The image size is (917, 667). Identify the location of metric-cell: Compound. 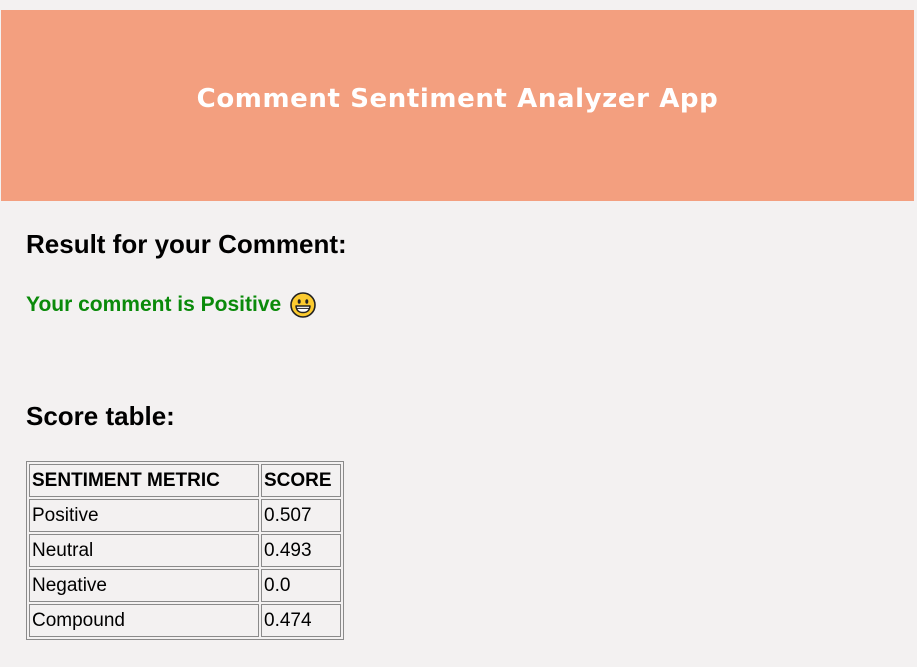
(144, 620).